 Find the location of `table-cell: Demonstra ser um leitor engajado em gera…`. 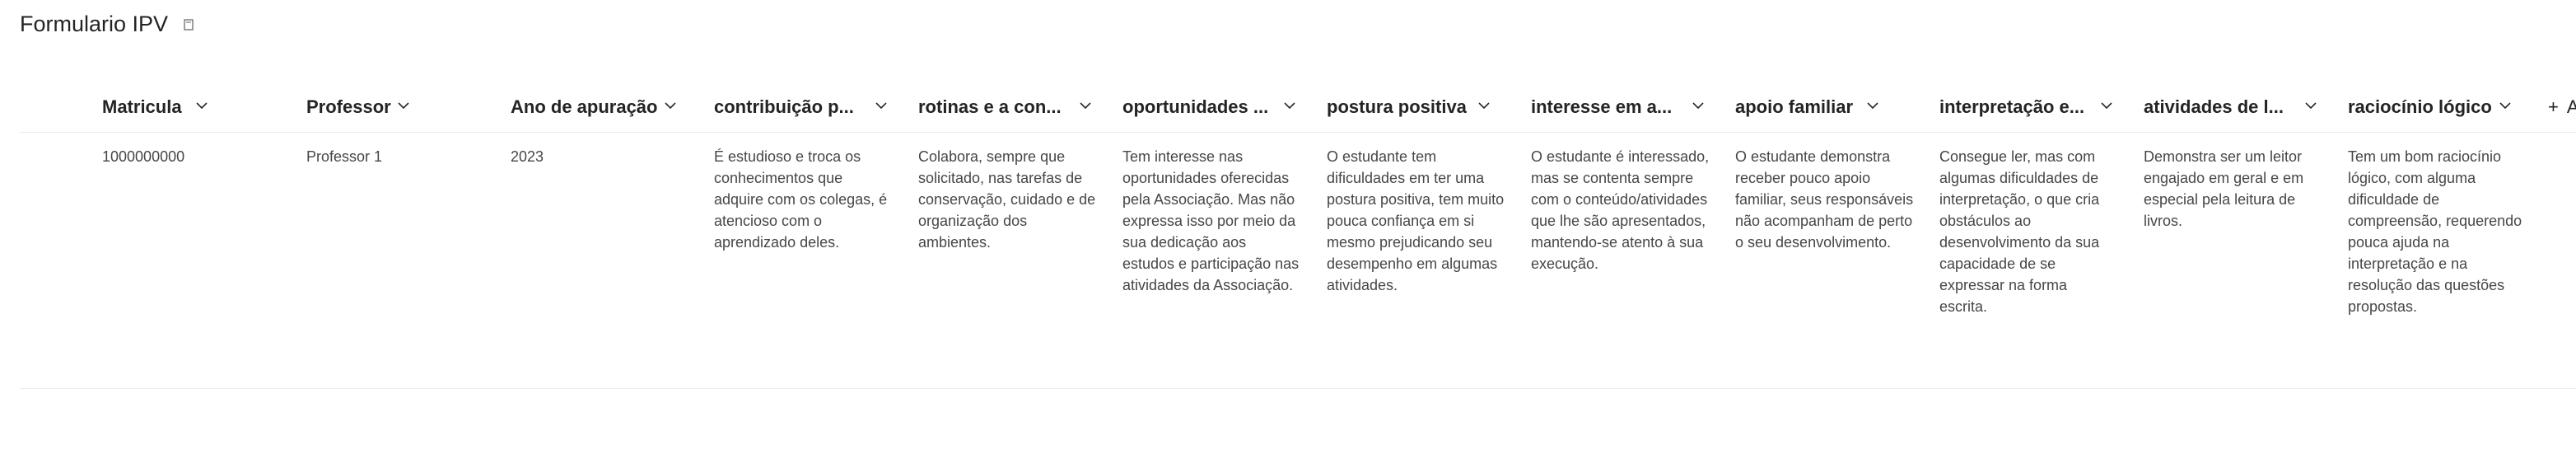

table-cell: Demonstra ser um leitor engajado em gera… is located at coordinates (2224, 188).